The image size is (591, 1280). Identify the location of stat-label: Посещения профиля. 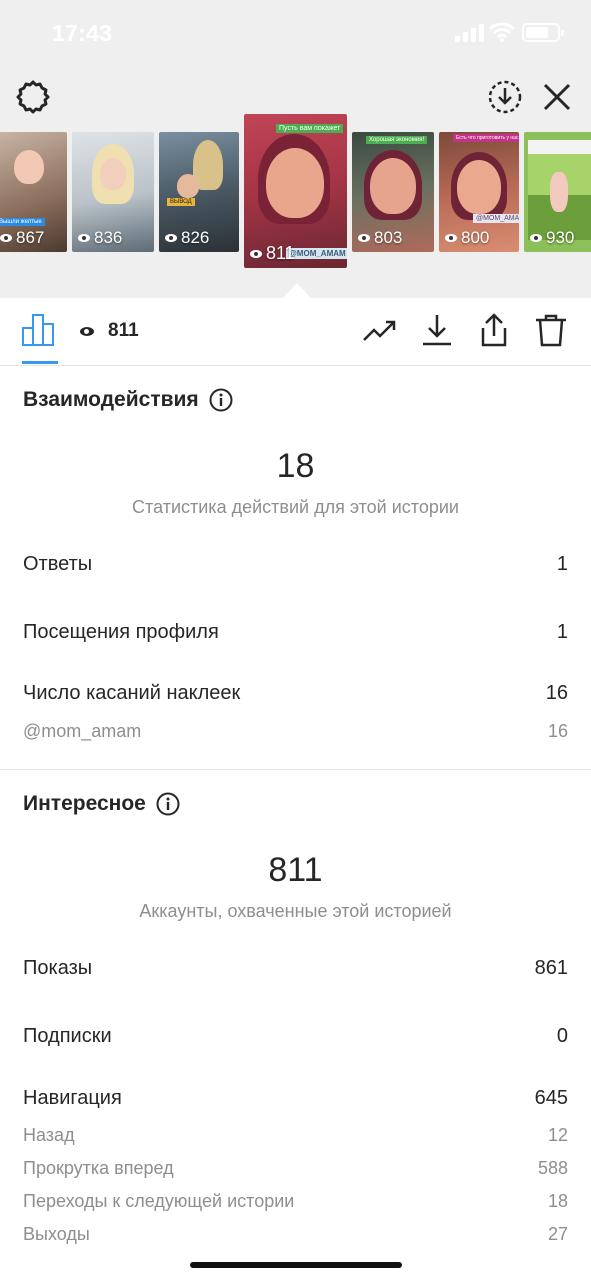
(121, 632).